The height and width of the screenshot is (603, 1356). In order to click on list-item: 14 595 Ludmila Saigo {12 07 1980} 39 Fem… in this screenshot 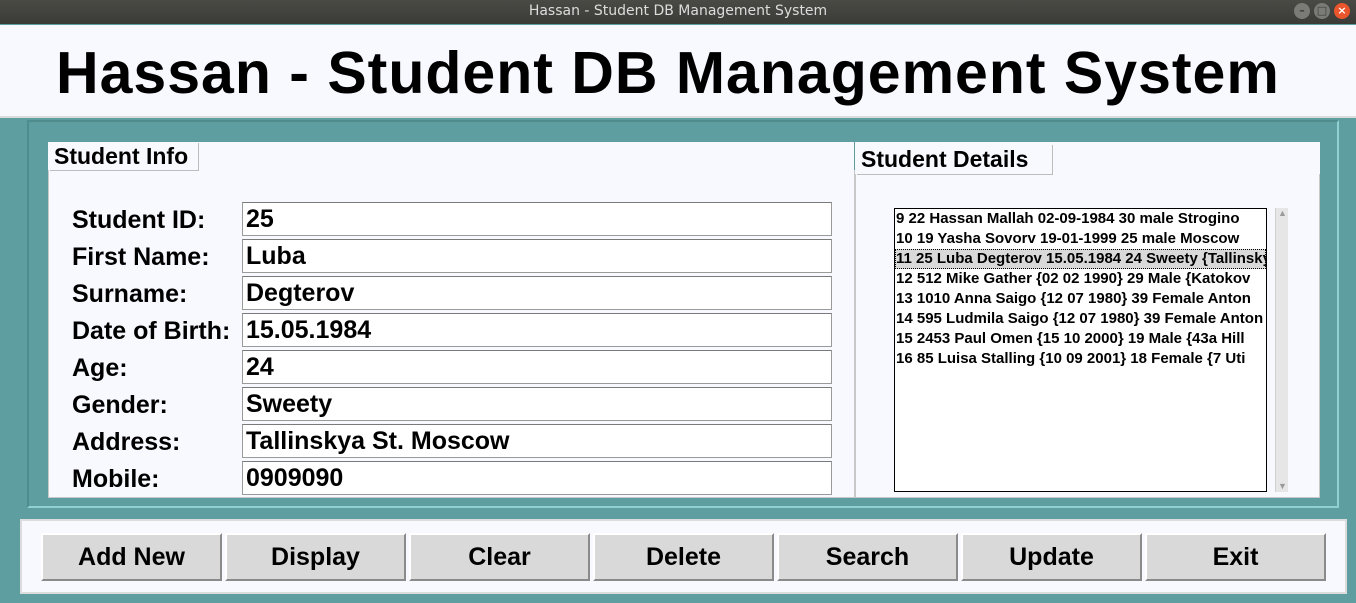, I will do `click(1080, 319)`.